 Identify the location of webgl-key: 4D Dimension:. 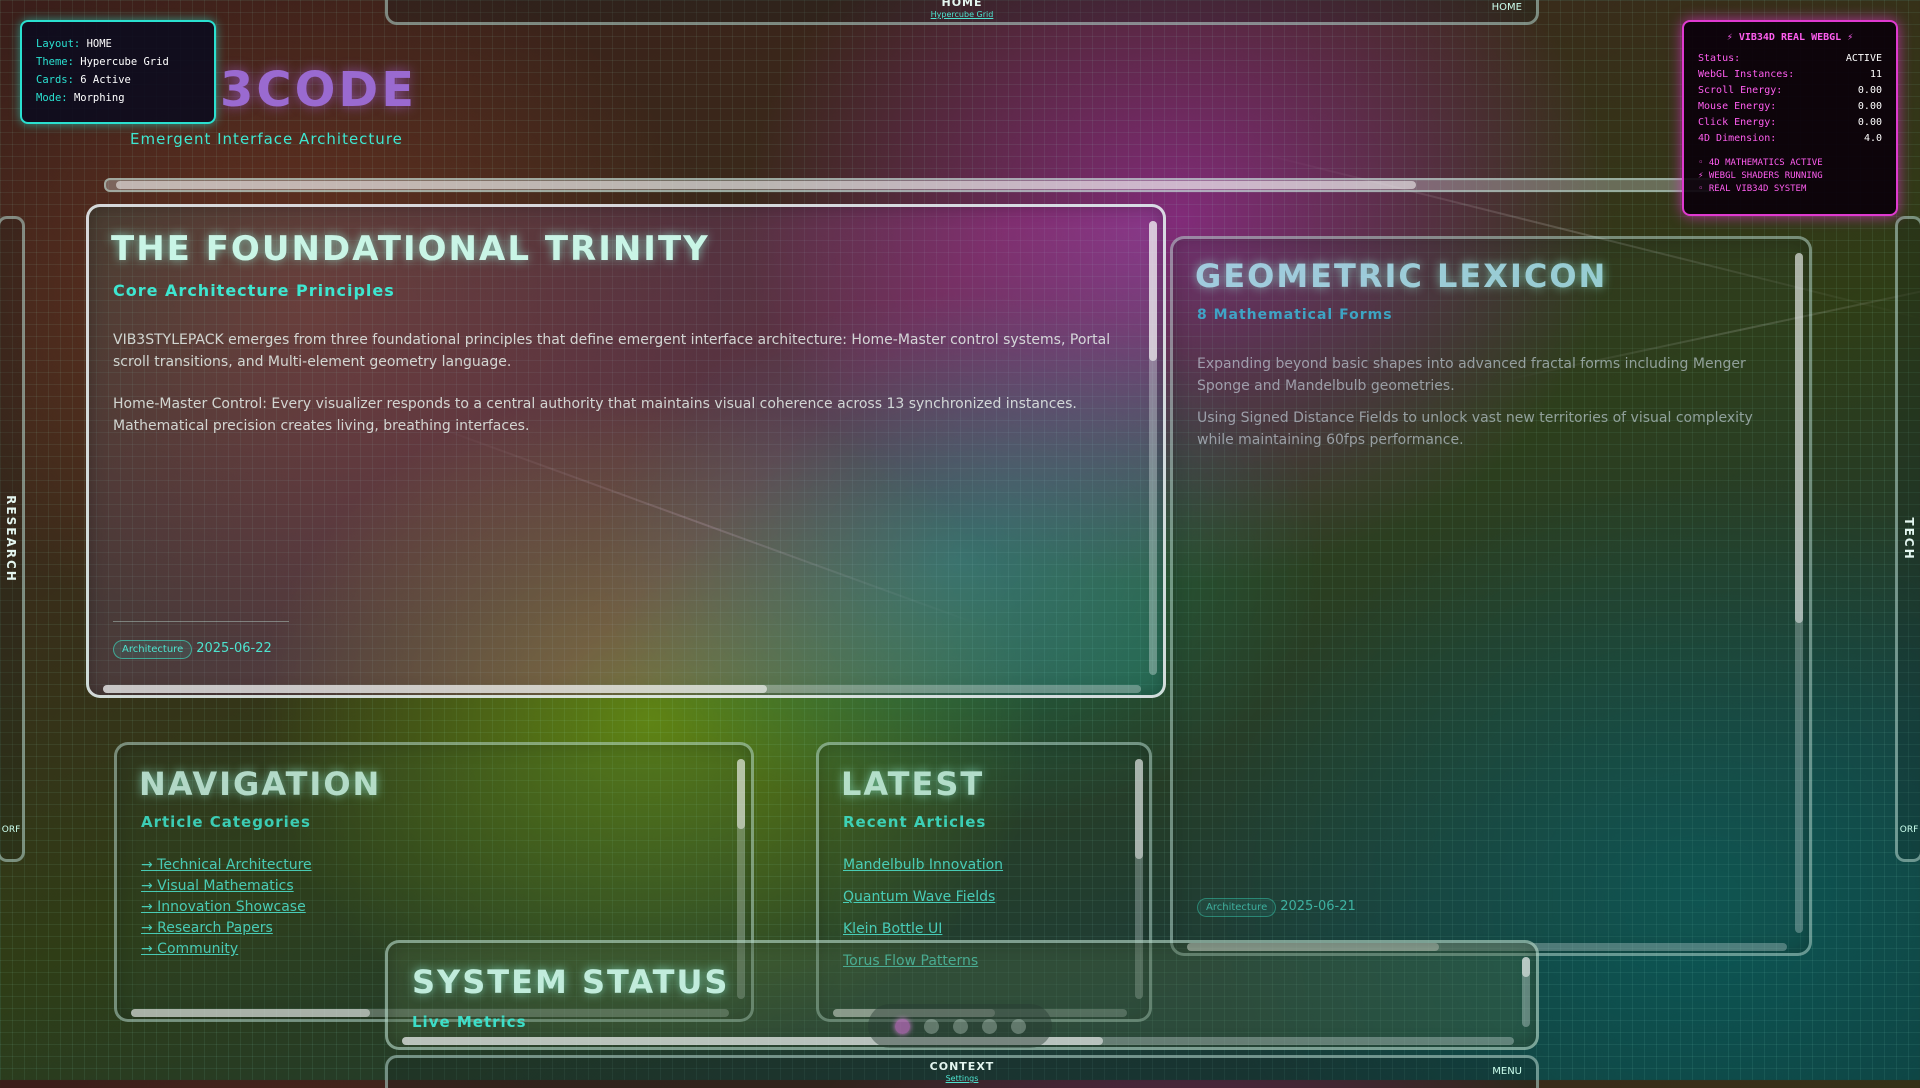
(1737, 138).